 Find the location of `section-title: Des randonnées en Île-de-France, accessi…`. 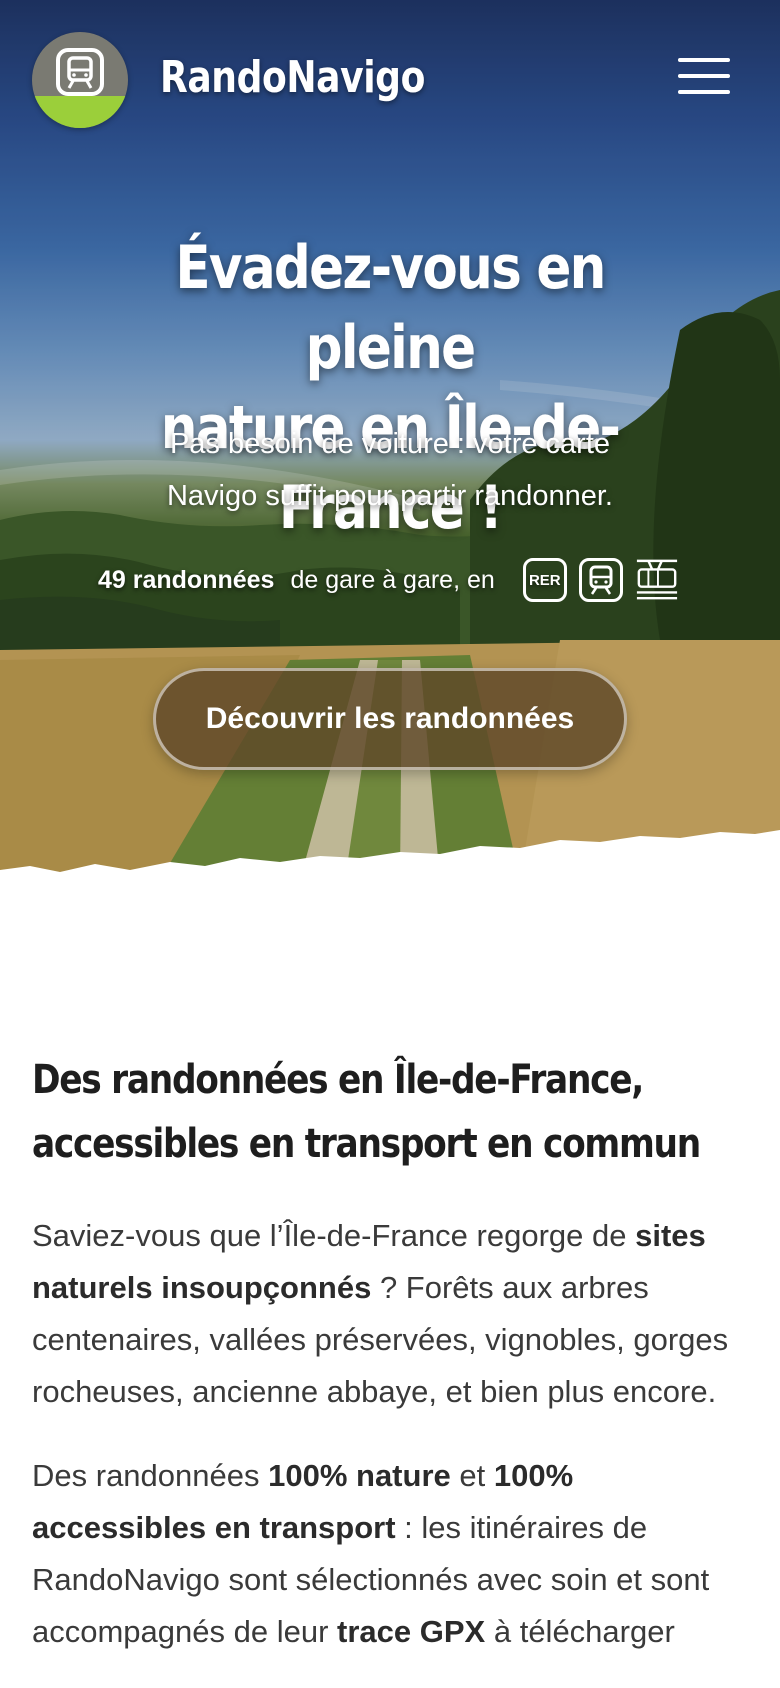

section-title: Des randonnées en Île-de-France, accessi… is located at coordinates (366, 1112).